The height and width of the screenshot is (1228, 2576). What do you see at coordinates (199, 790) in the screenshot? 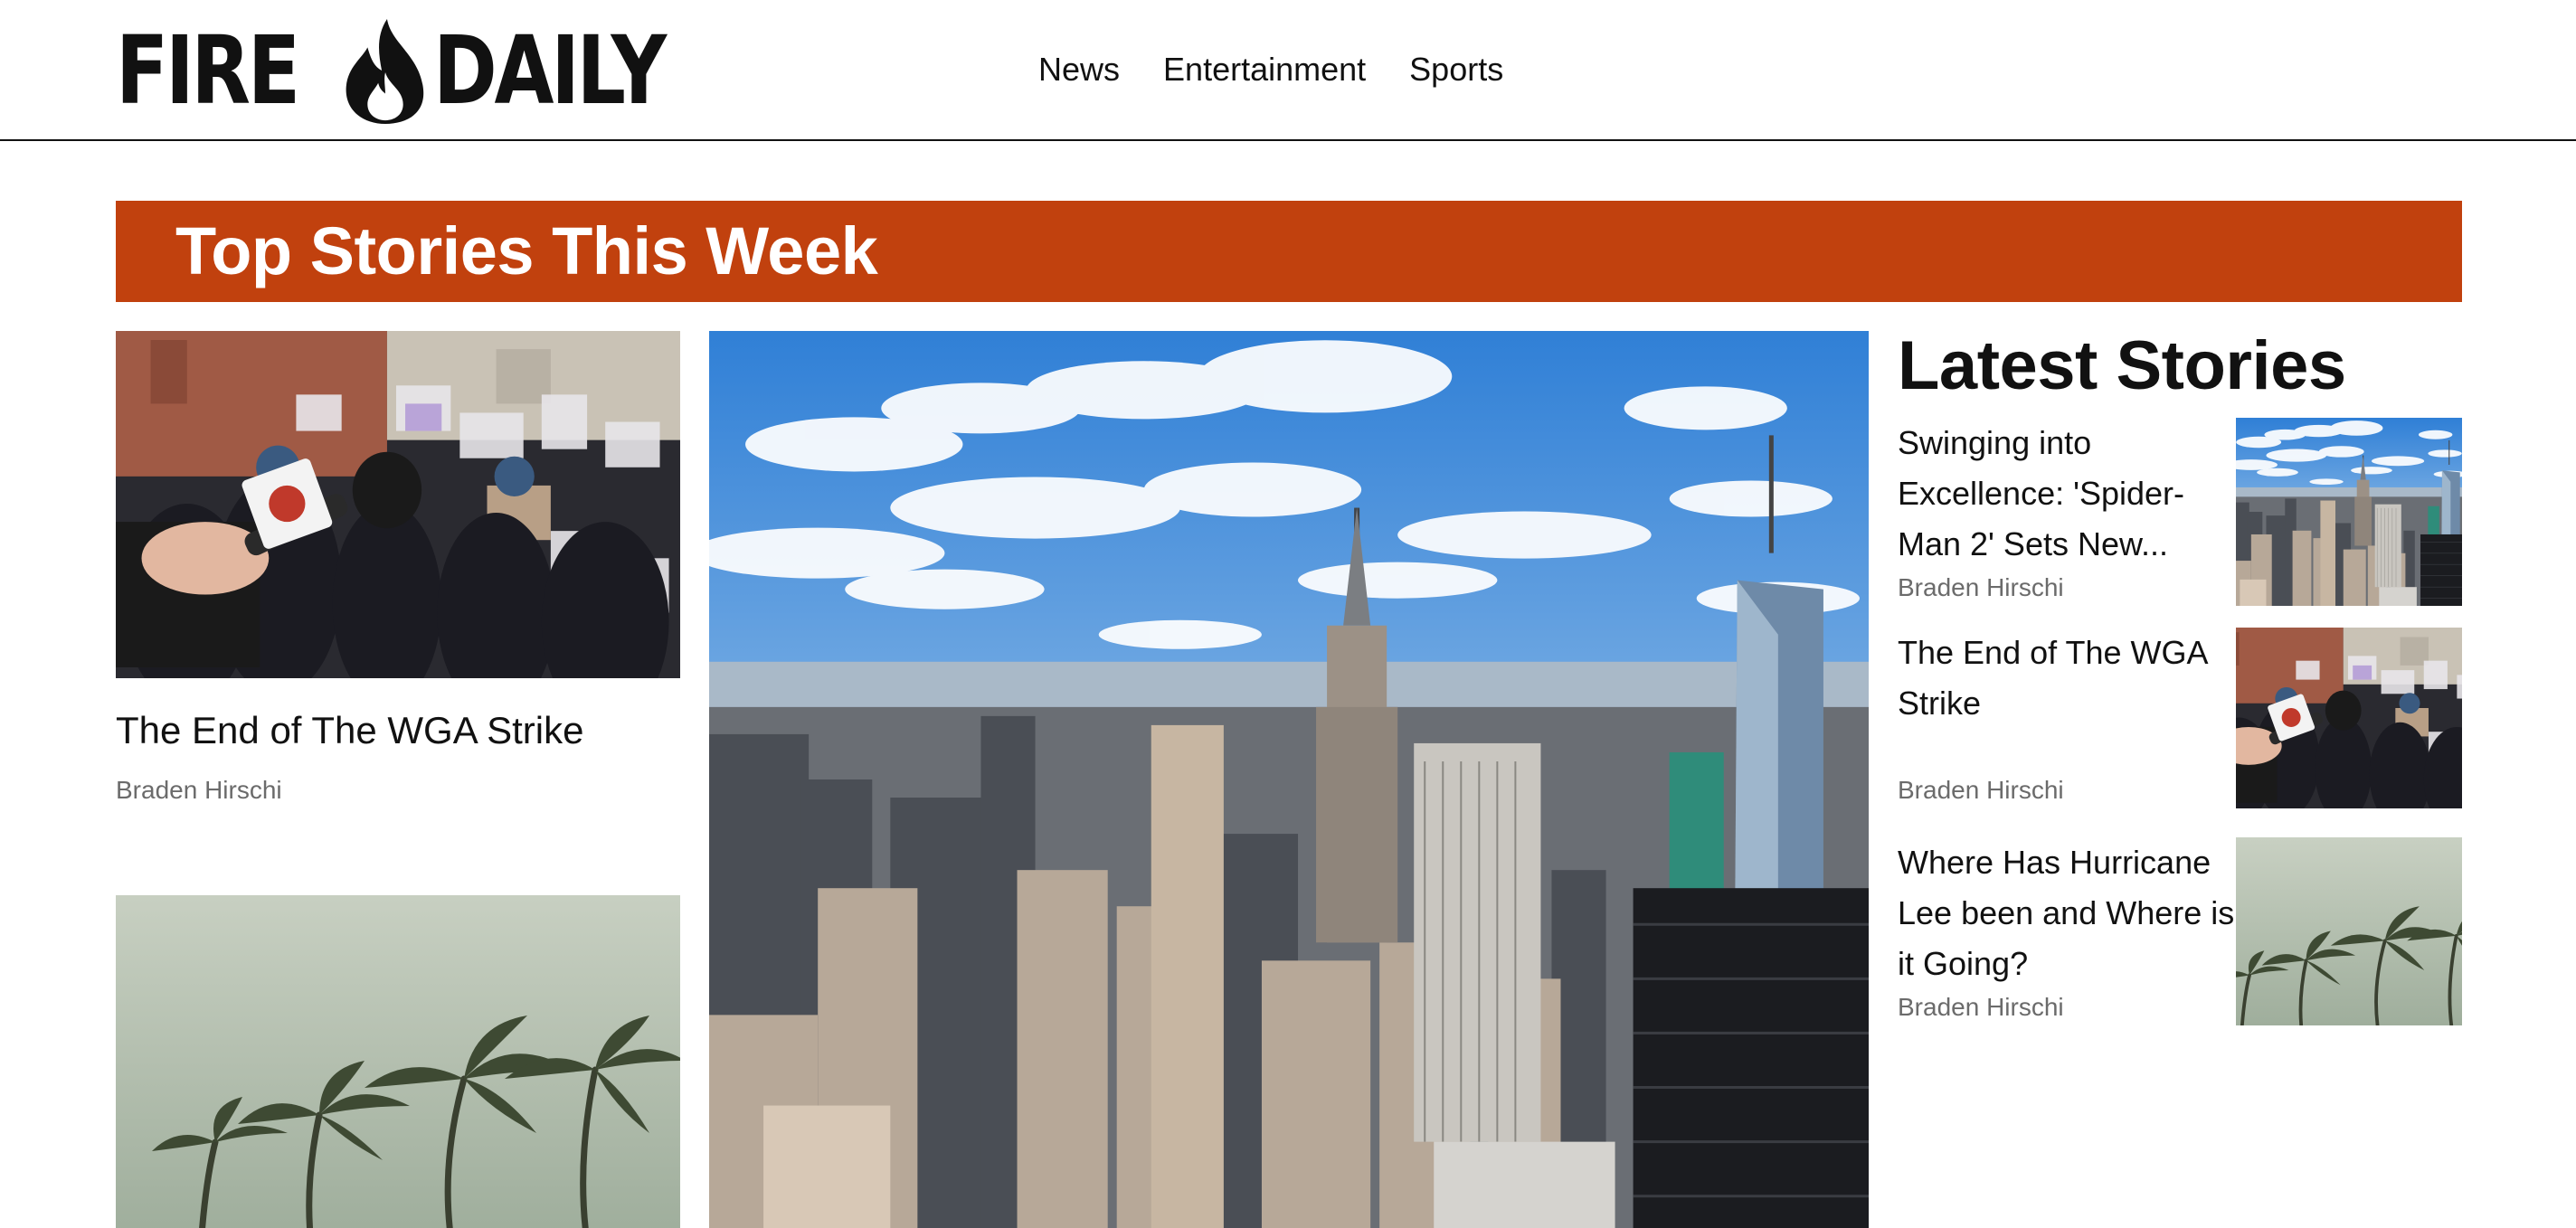
I see `story-author: Braden Hirschi` at bounding box center [199, 790].